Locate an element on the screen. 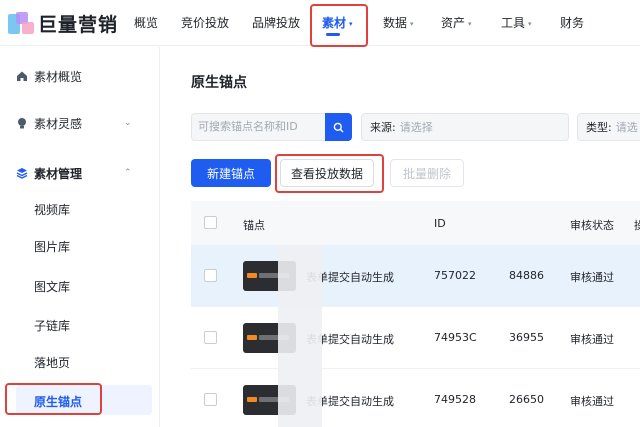 The image size is (640, 427). home-icon is located at coordinates (22, 76).